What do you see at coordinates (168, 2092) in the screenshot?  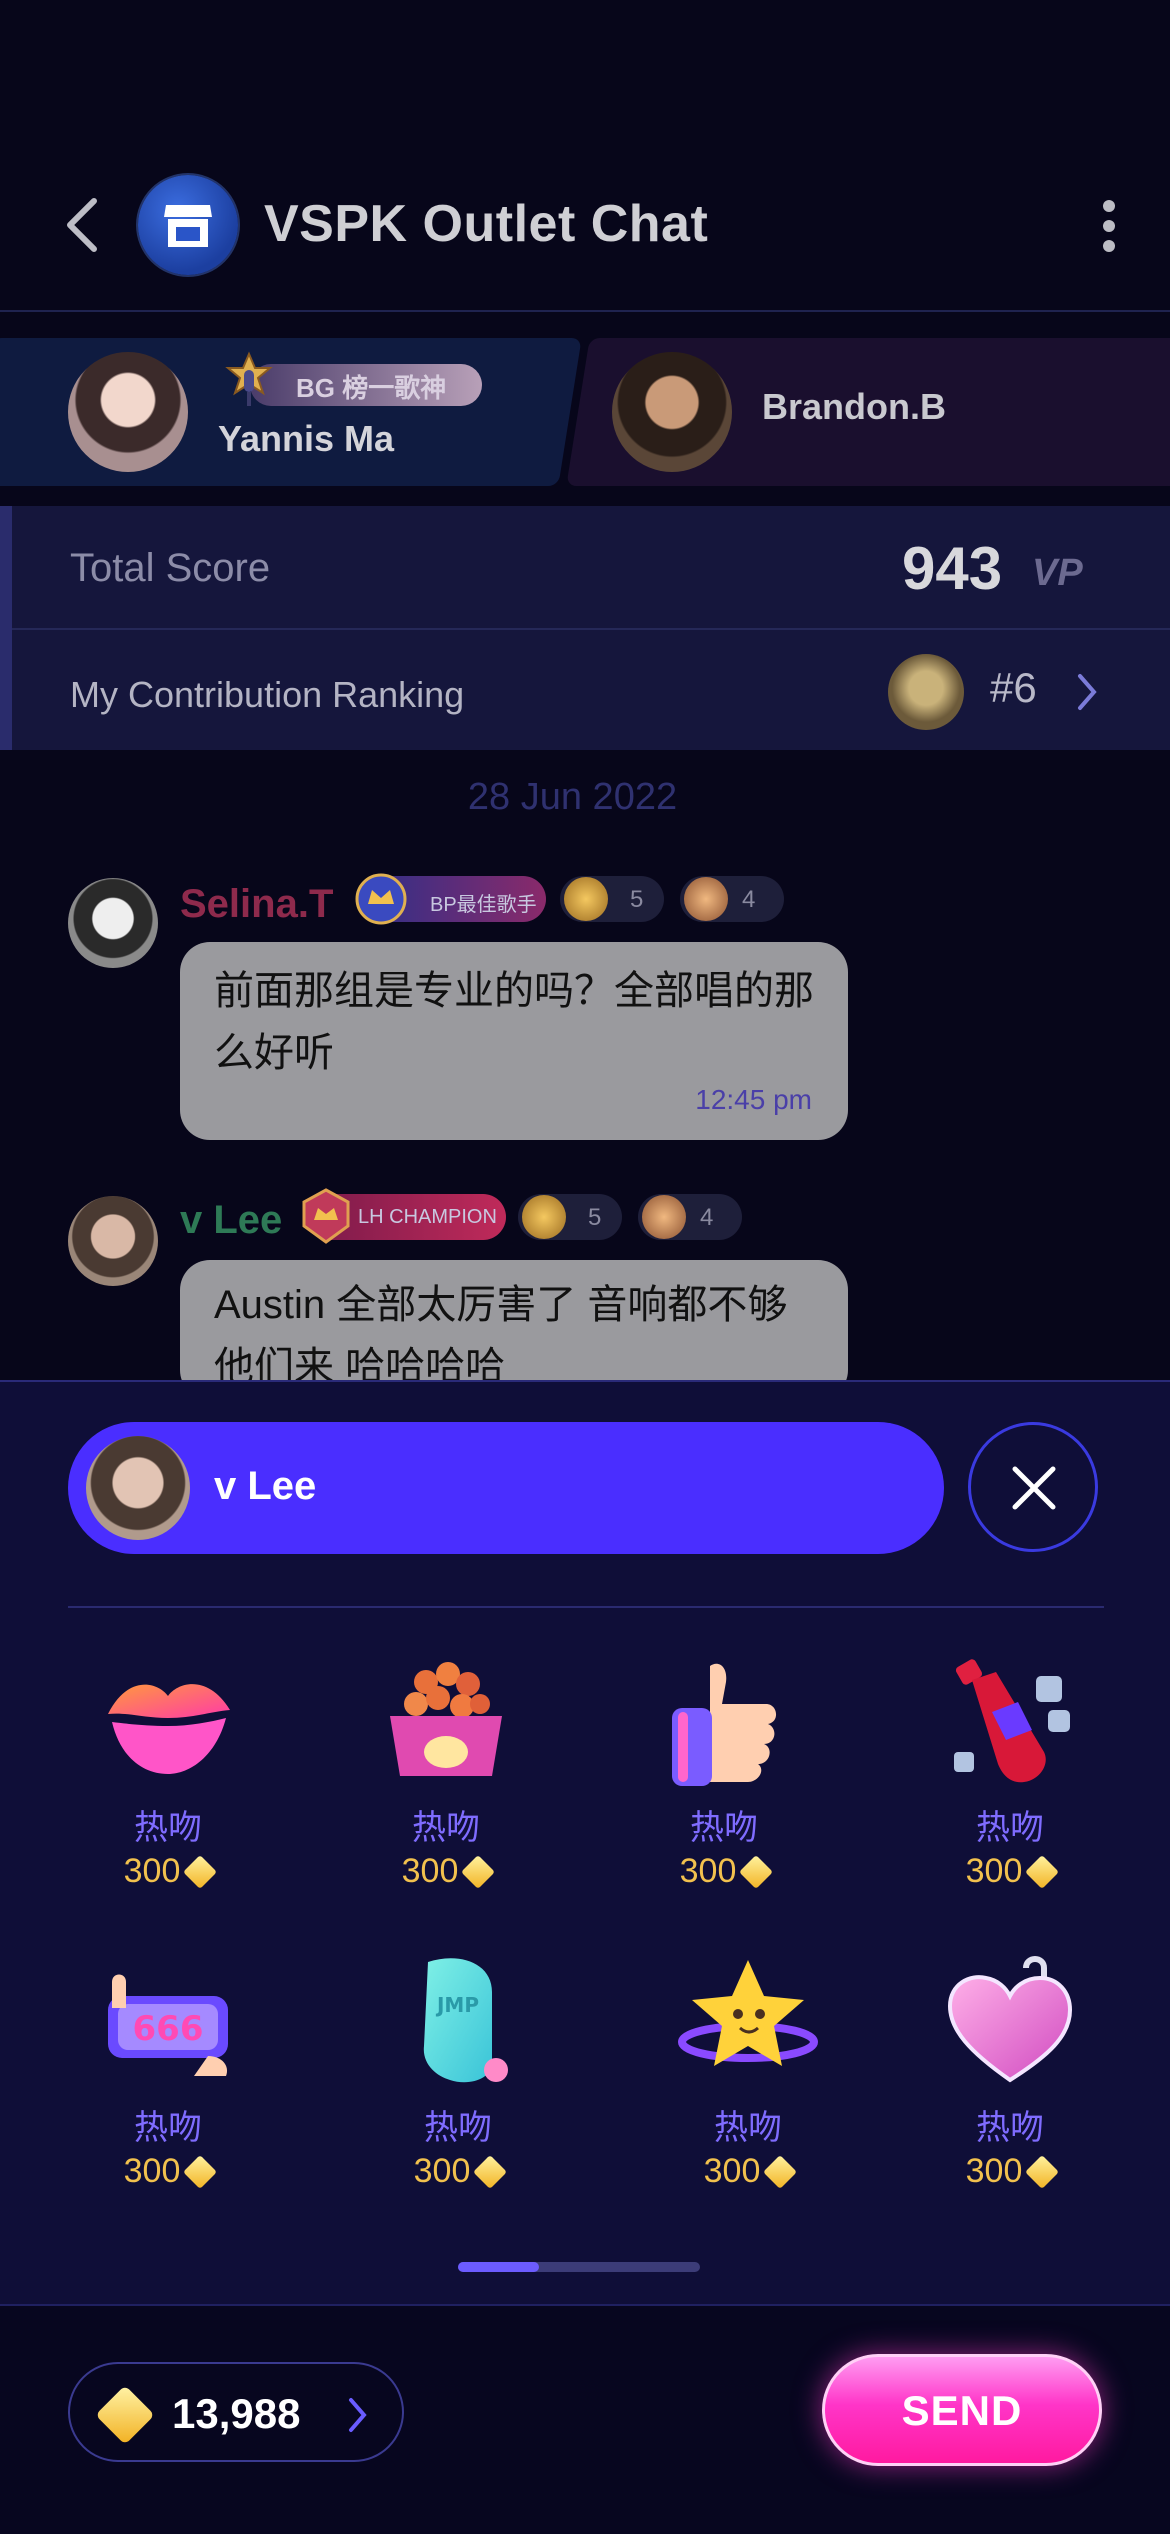 I see `gift-item: 666 热吻 300` at bounding box center [168, 2092].